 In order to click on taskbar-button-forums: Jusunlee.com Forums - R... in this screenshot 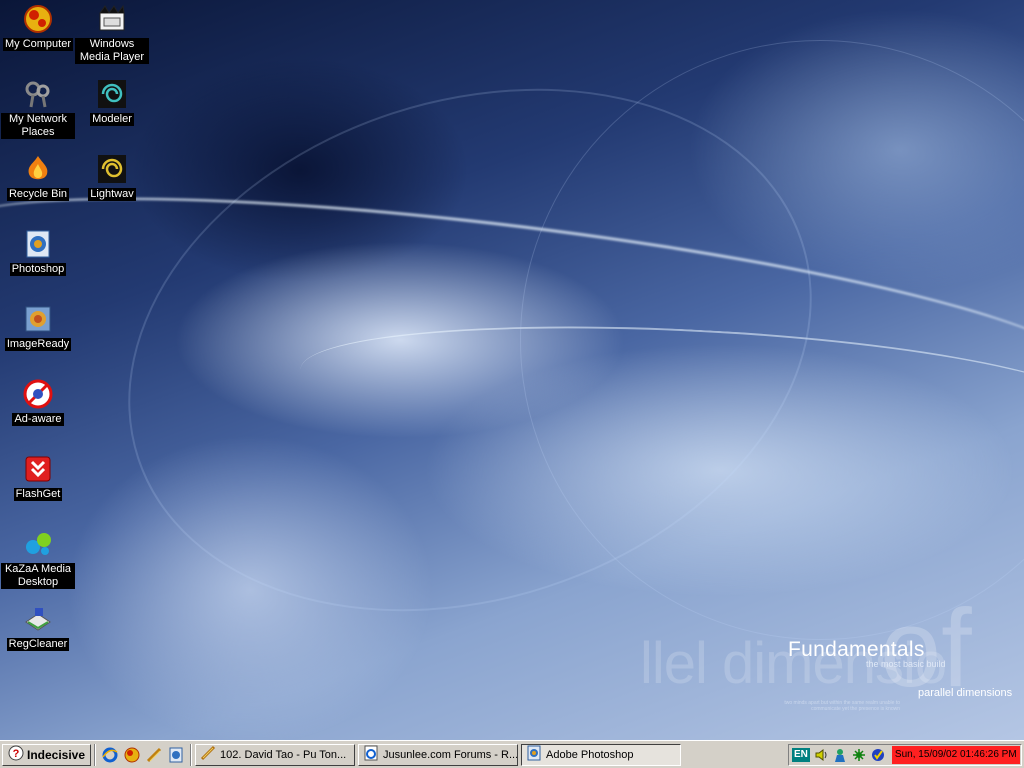, I will do `click(438, 754)`.